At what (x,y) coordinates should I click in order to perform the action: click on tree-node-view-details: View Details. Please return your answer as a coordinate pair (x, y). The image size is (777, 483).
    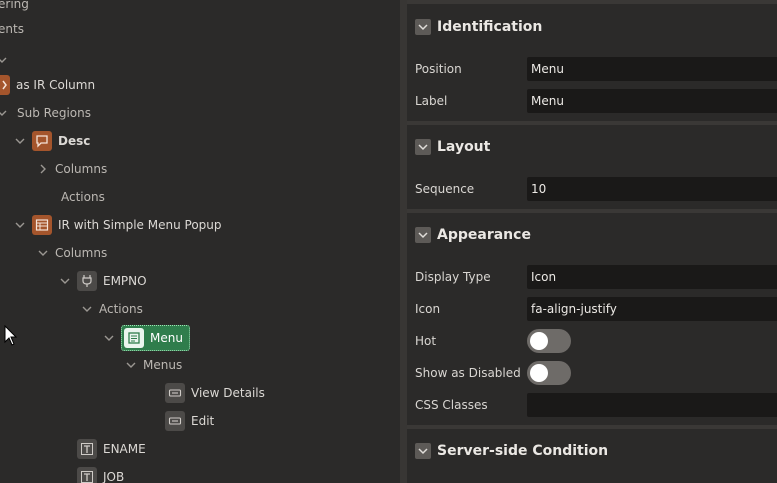
    Looking at the image, I should click on (215, 393).